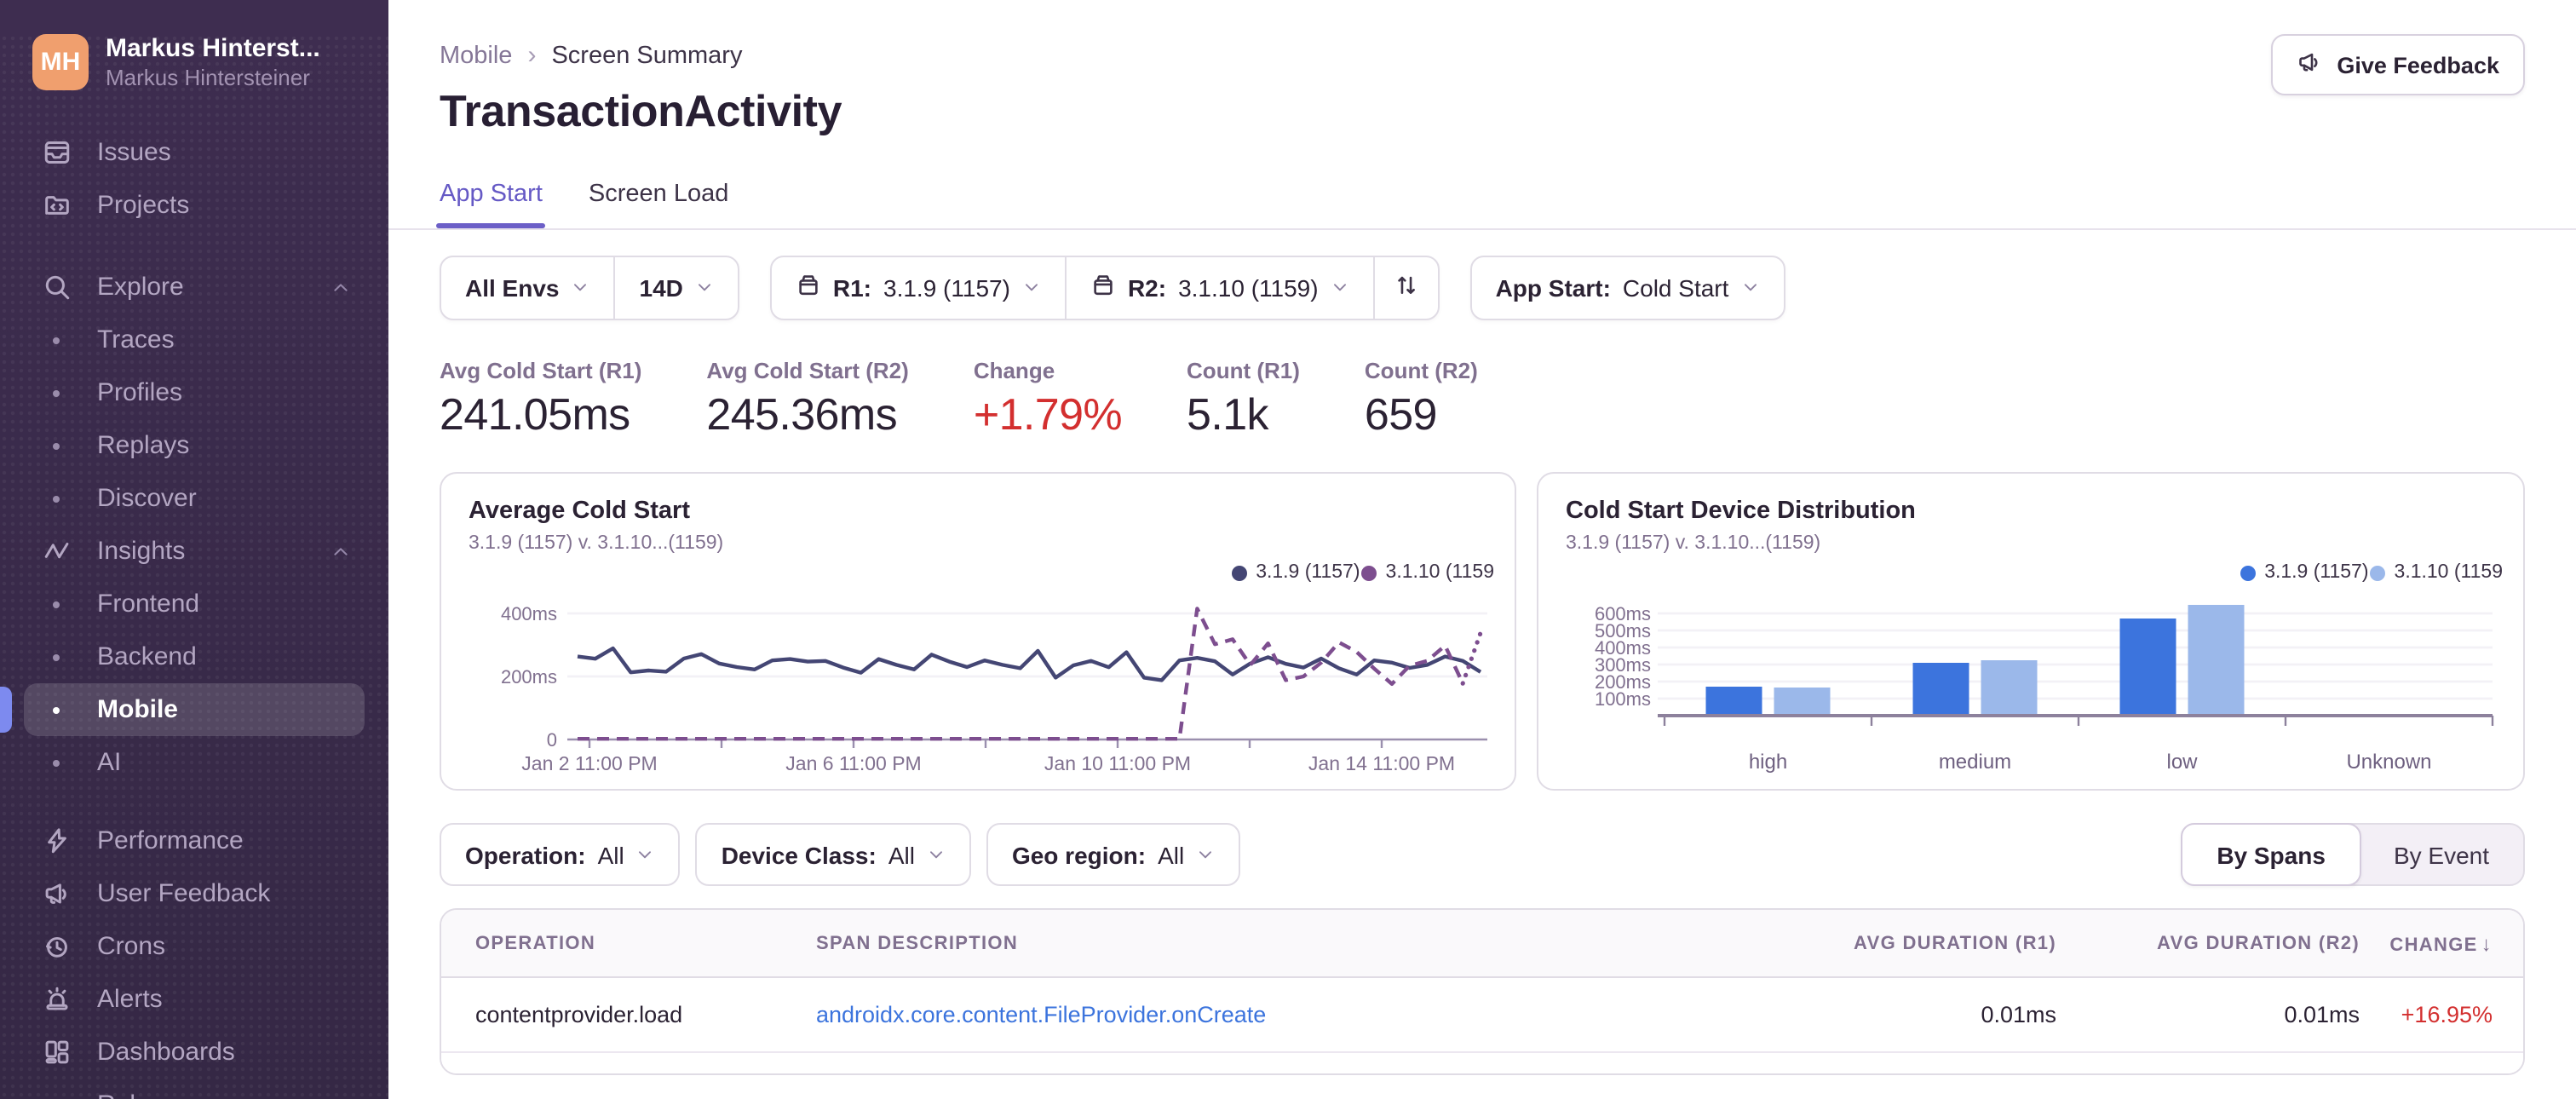  I want to click on dashboard-icon, so click(57, 1052).